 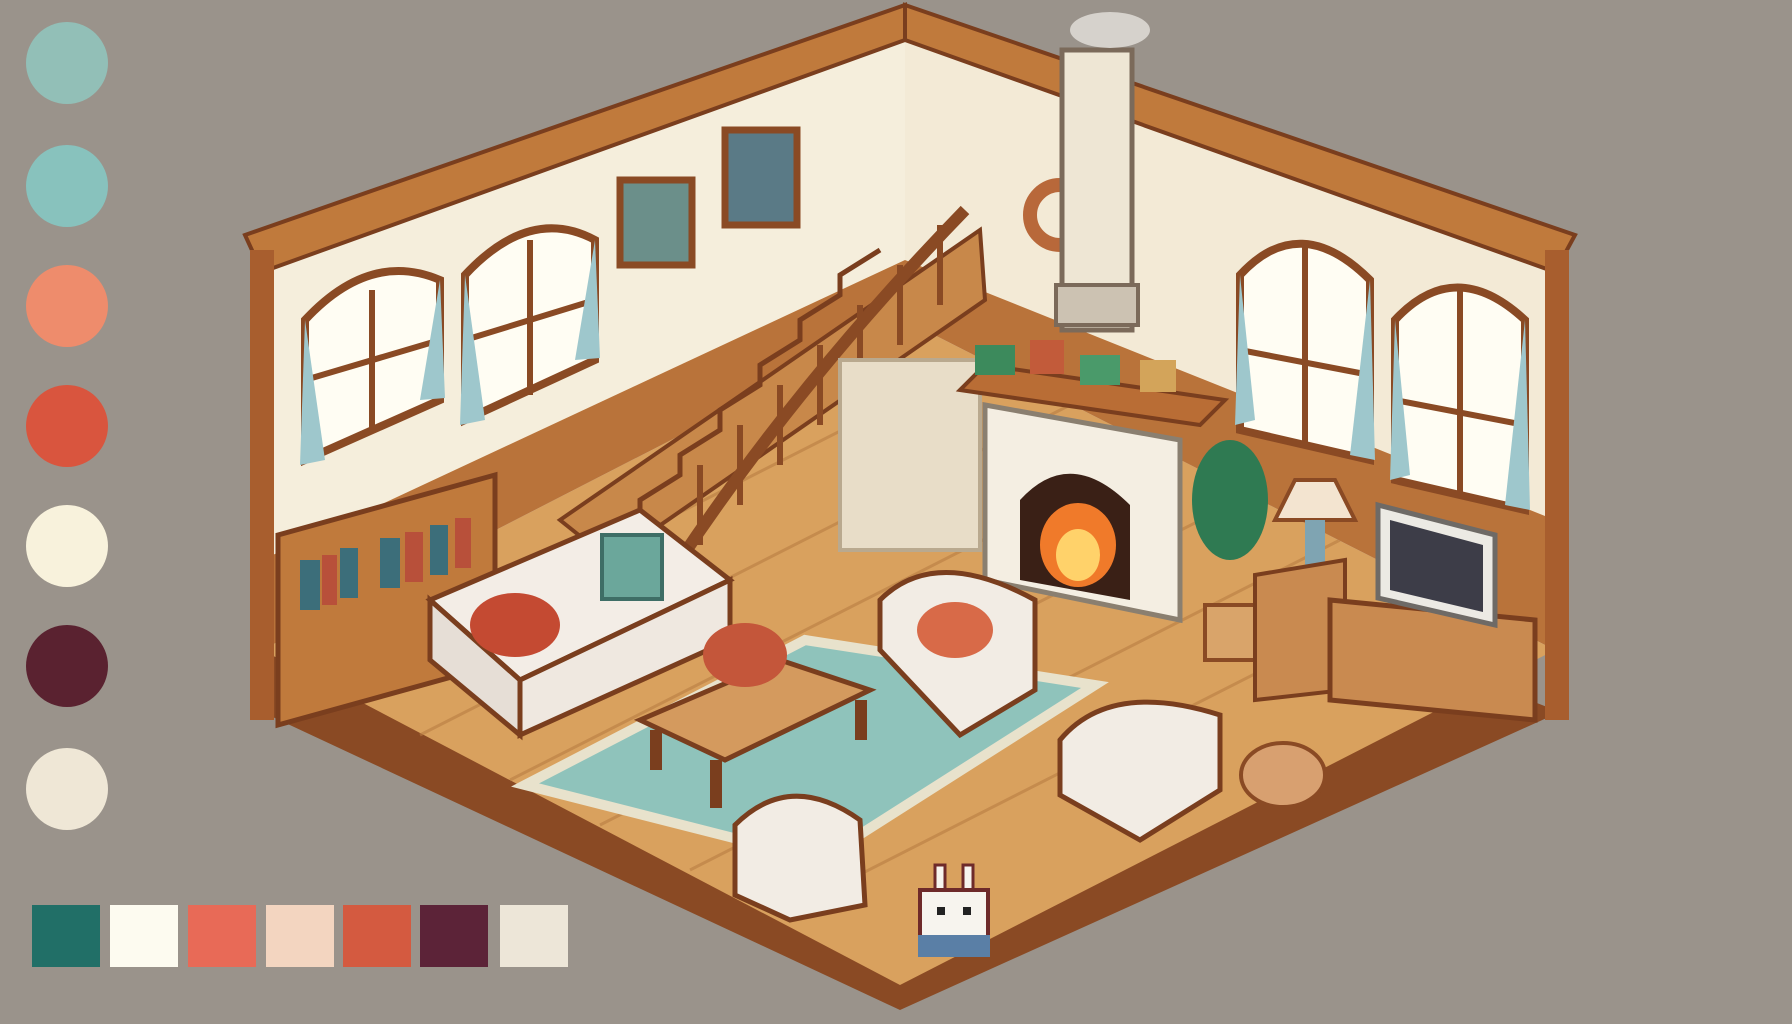 I want to click on tv-stand, so click(x=1432, y=660).